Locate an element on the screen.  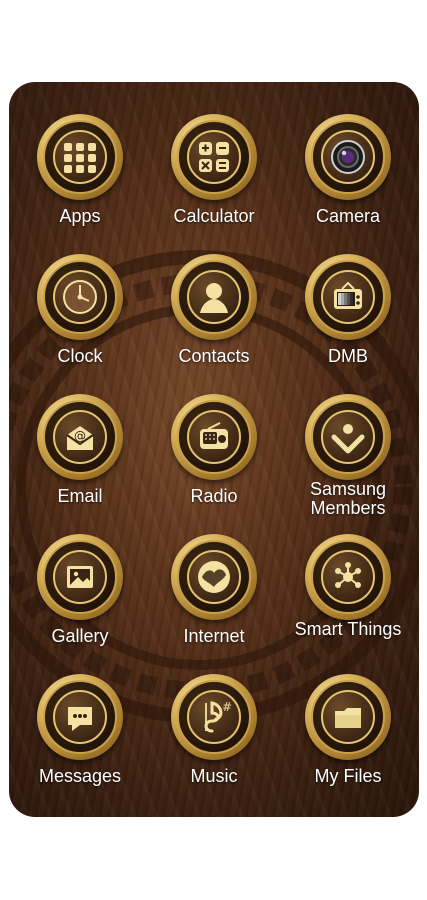
app-label: Messages is located at coordinates (80, 776).